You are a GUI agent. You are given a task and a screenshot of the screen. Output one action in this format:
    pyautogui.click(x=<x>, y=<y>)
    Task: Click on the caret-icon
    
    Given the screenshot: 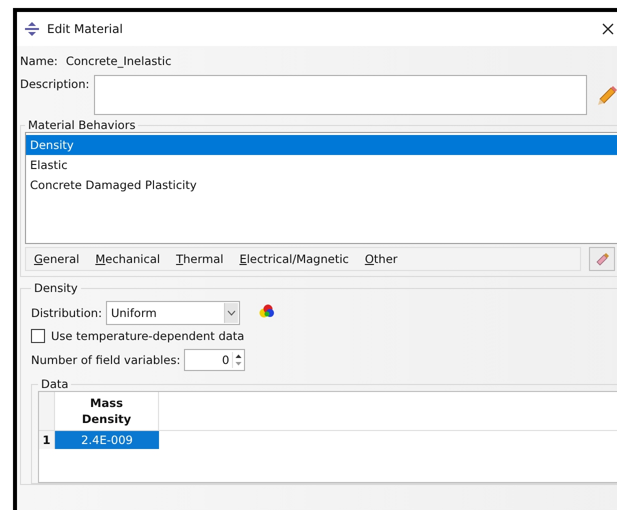 What is the action you would take?
    pyautogui.click(x=231, y=313)
    